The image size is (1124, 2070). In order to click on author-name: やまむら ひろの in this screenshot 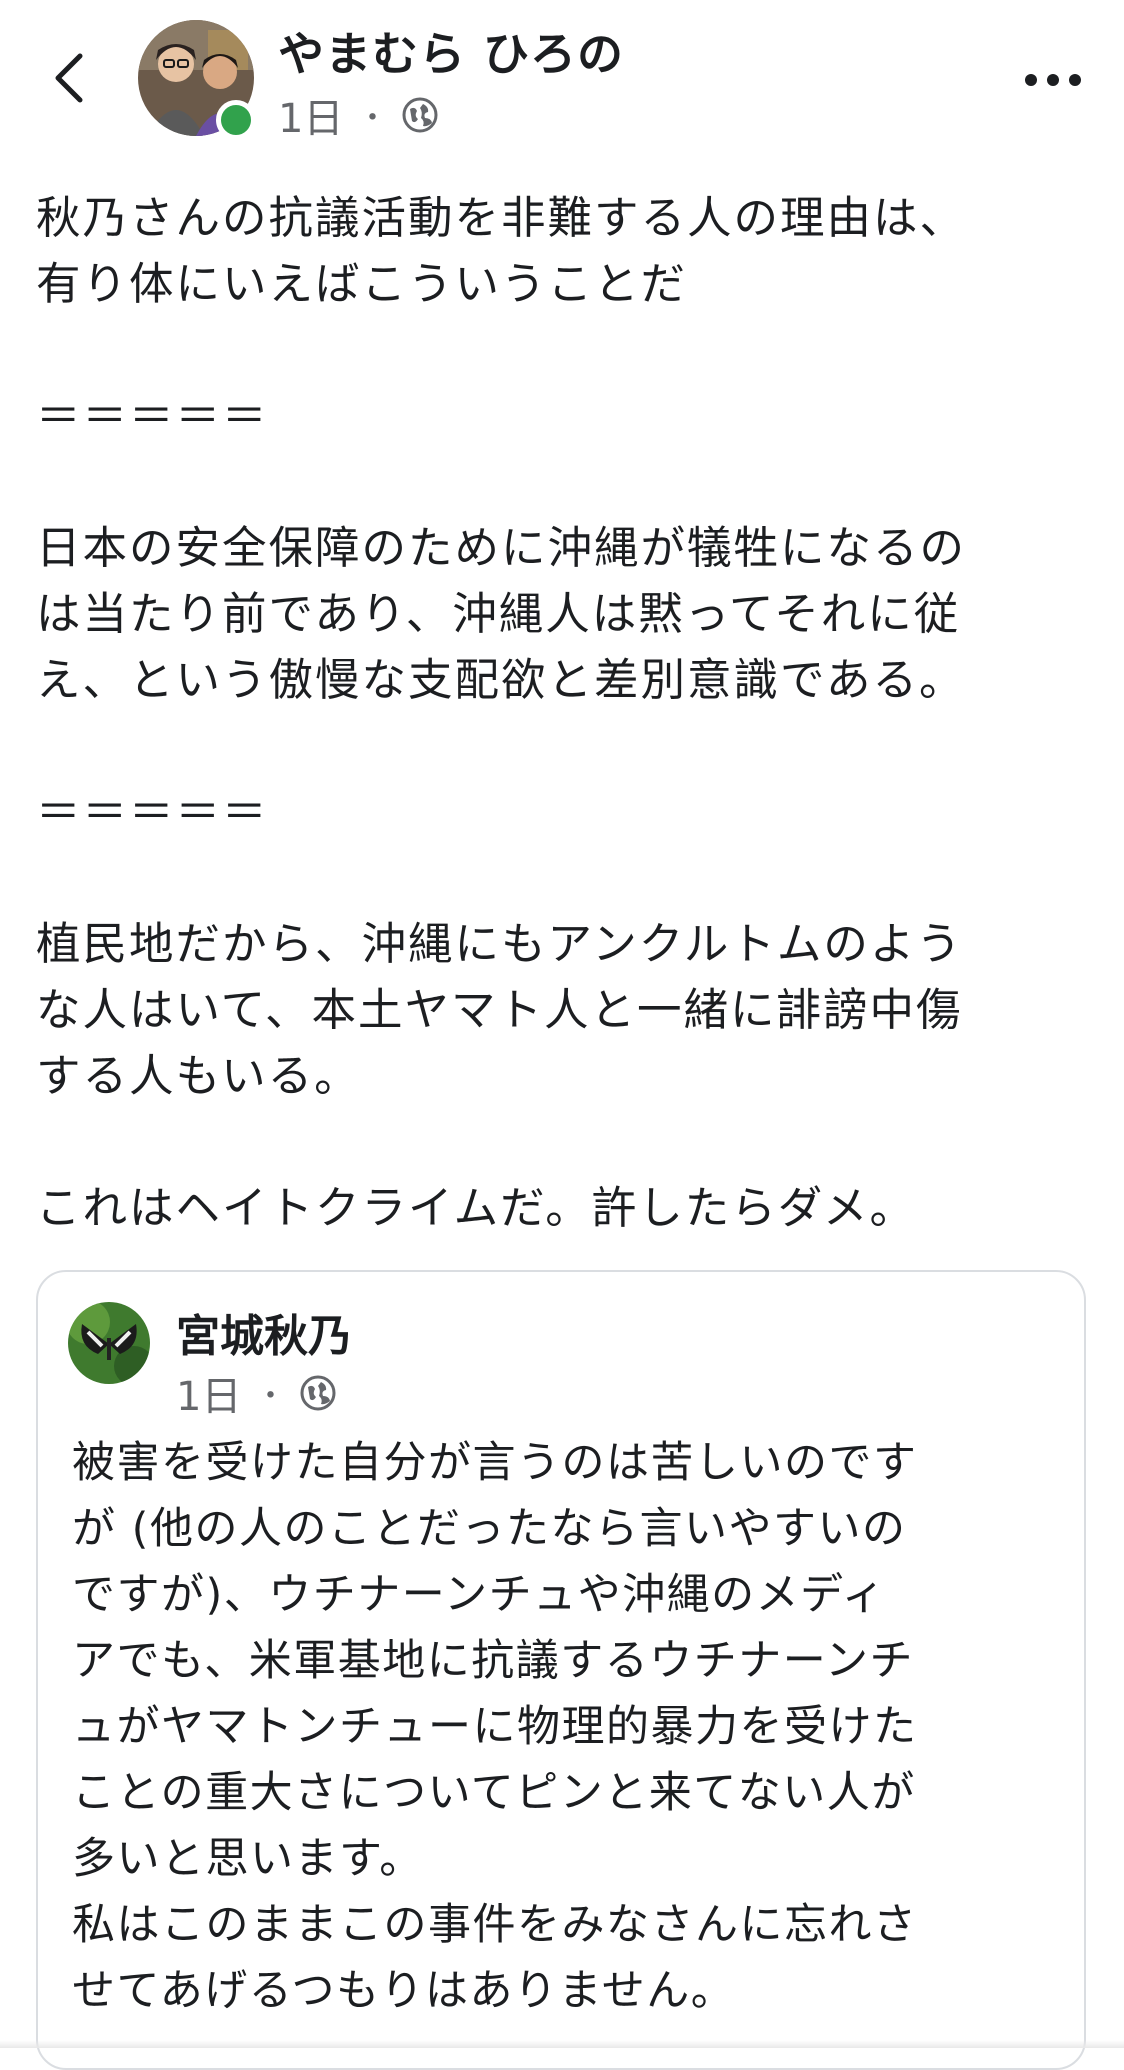, I will do `click(451, 51)`.